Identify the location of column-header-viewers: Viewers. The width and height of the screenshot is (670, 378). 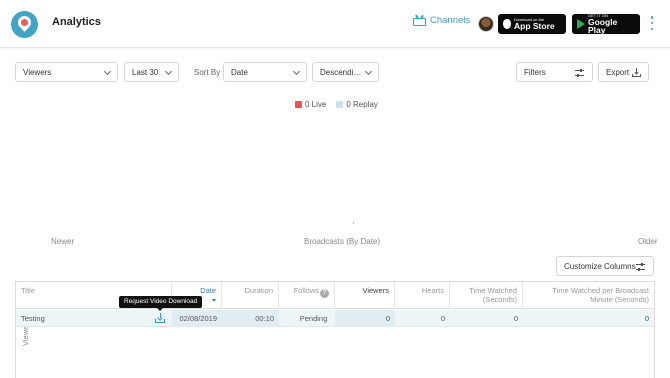
(365, 295).